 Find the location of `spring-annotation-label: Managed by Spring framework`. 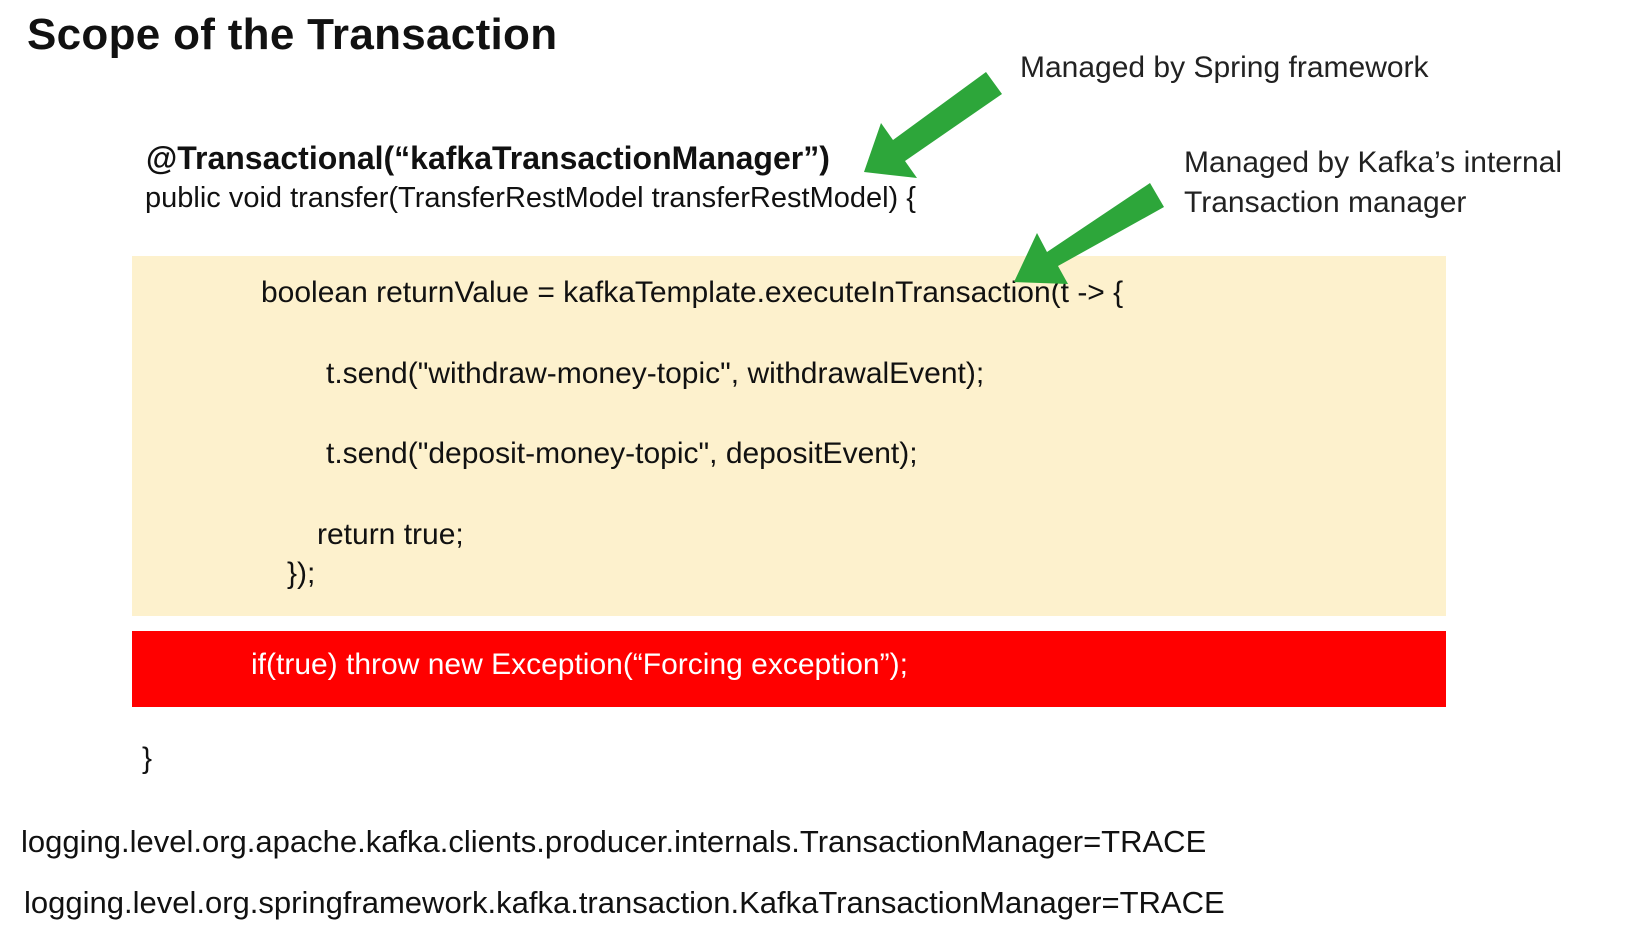

spring-annotation-label: Managed by Spring framework is located at coordinates (1224, 67).